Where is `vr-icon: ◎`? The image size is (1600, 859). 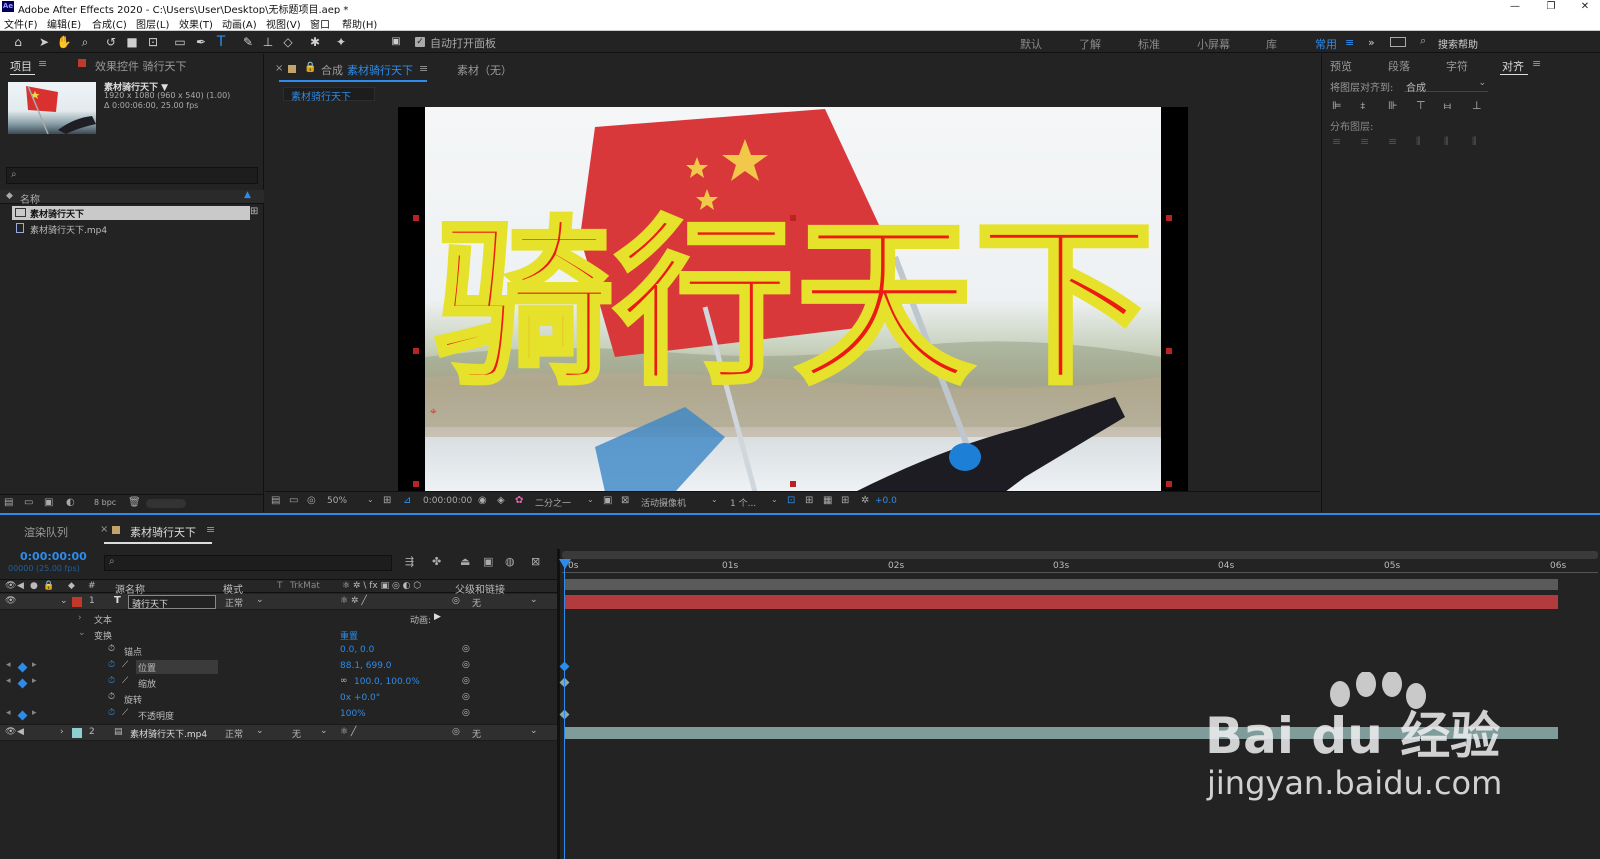 vr-icon: ◎ is located at coordinates (311, 500).